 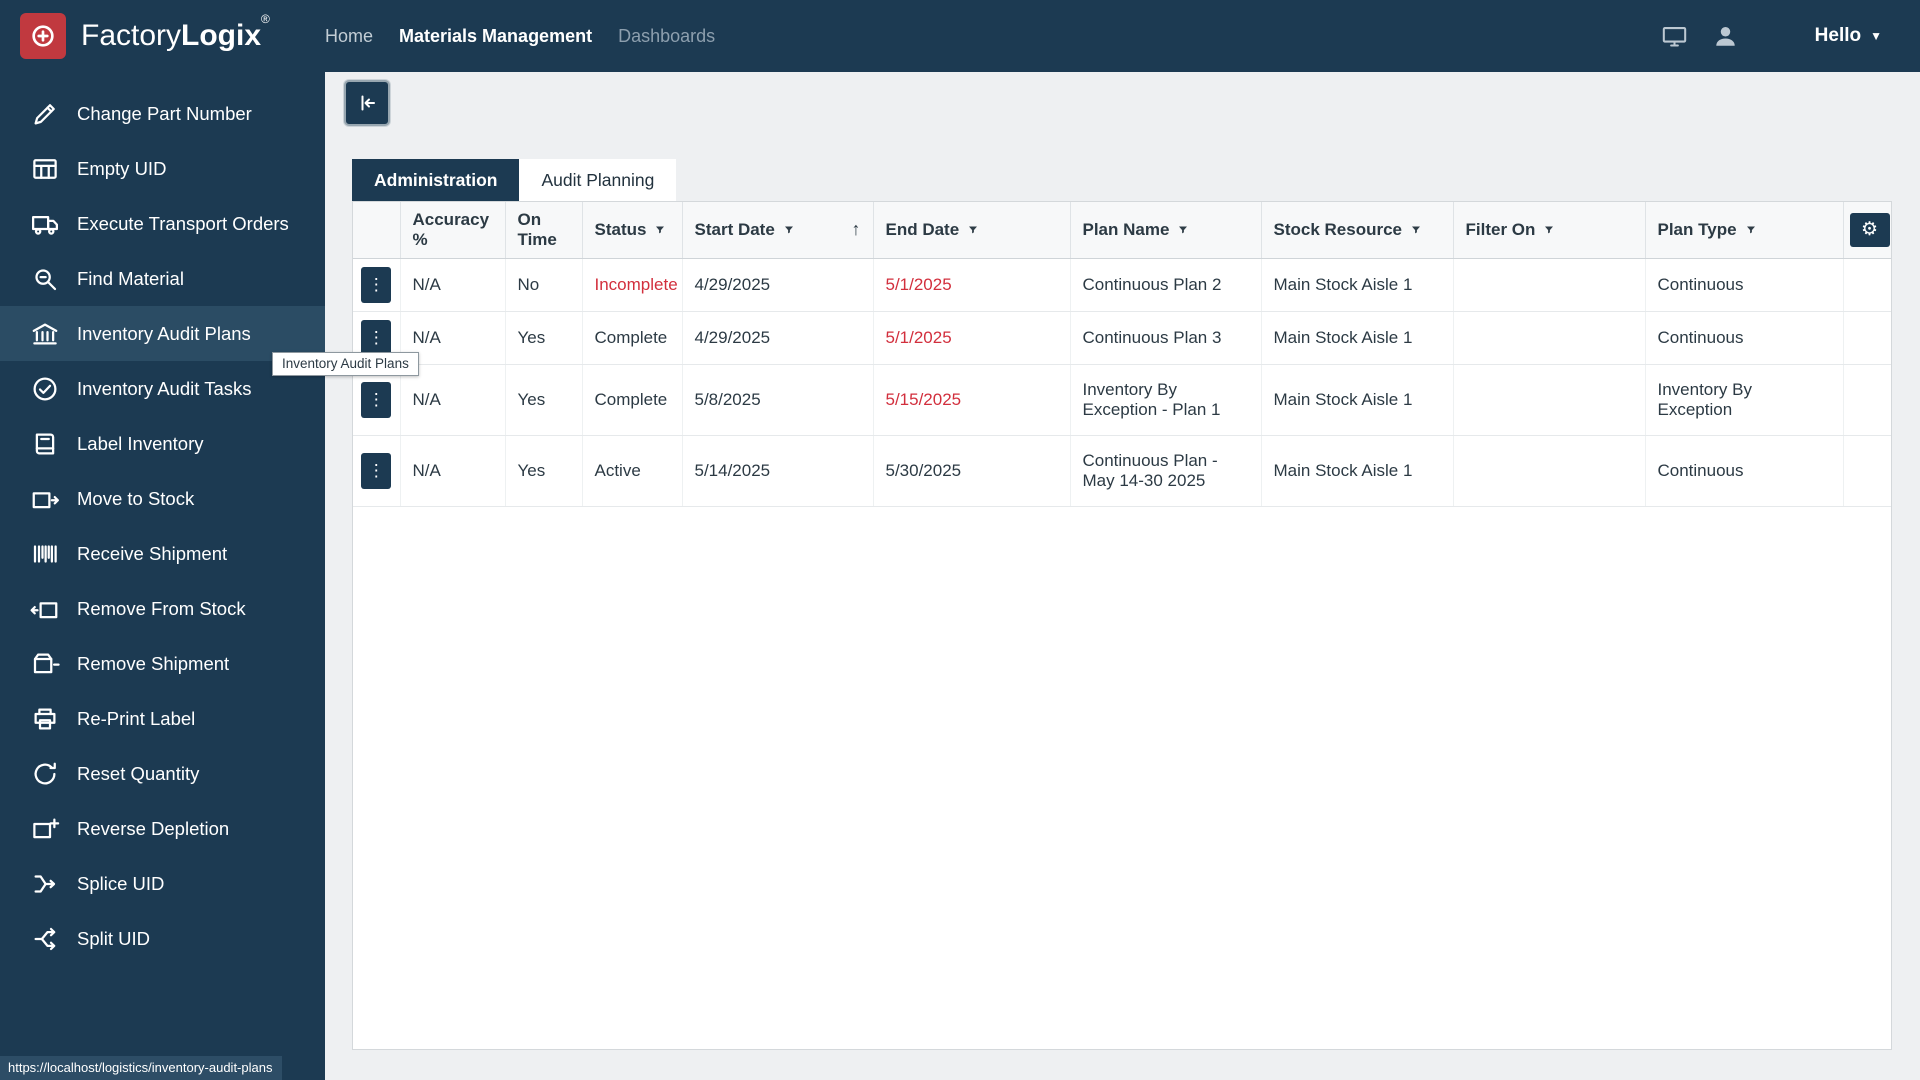 I want to click on column-header-accuracy: Accuracy %, so click(x=453, y=230).